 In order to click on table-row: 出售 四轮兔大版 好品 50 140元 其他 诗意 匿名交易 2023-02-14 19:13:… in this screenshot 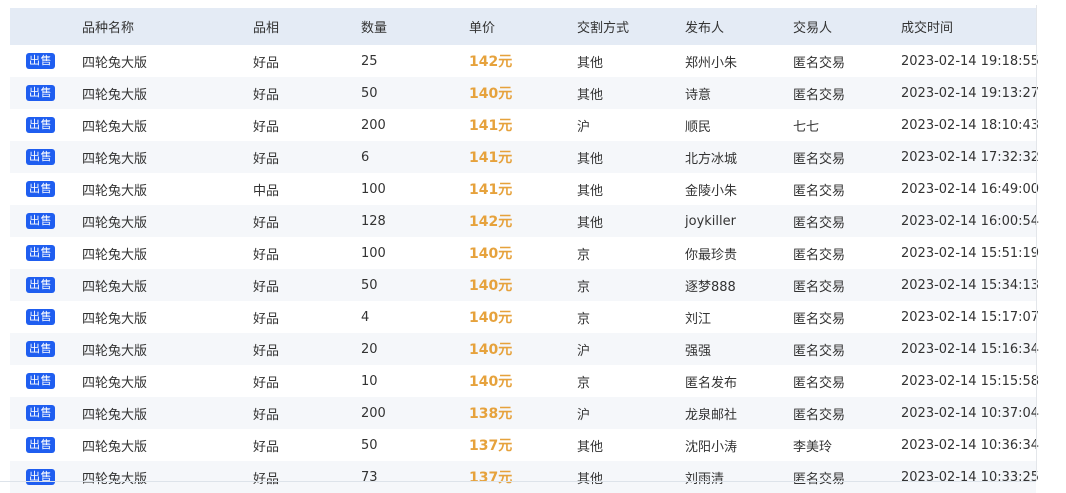, I will do `click(525, 93)`.